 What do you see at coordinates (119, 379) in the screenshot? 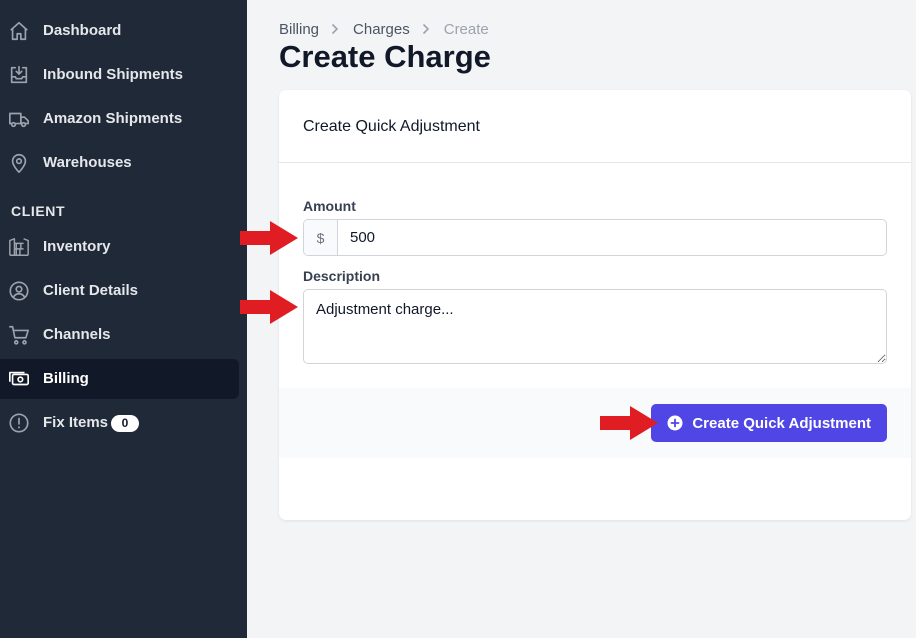
I see `sidebar-item-billing: Billing` at bounding box center [119, 379].